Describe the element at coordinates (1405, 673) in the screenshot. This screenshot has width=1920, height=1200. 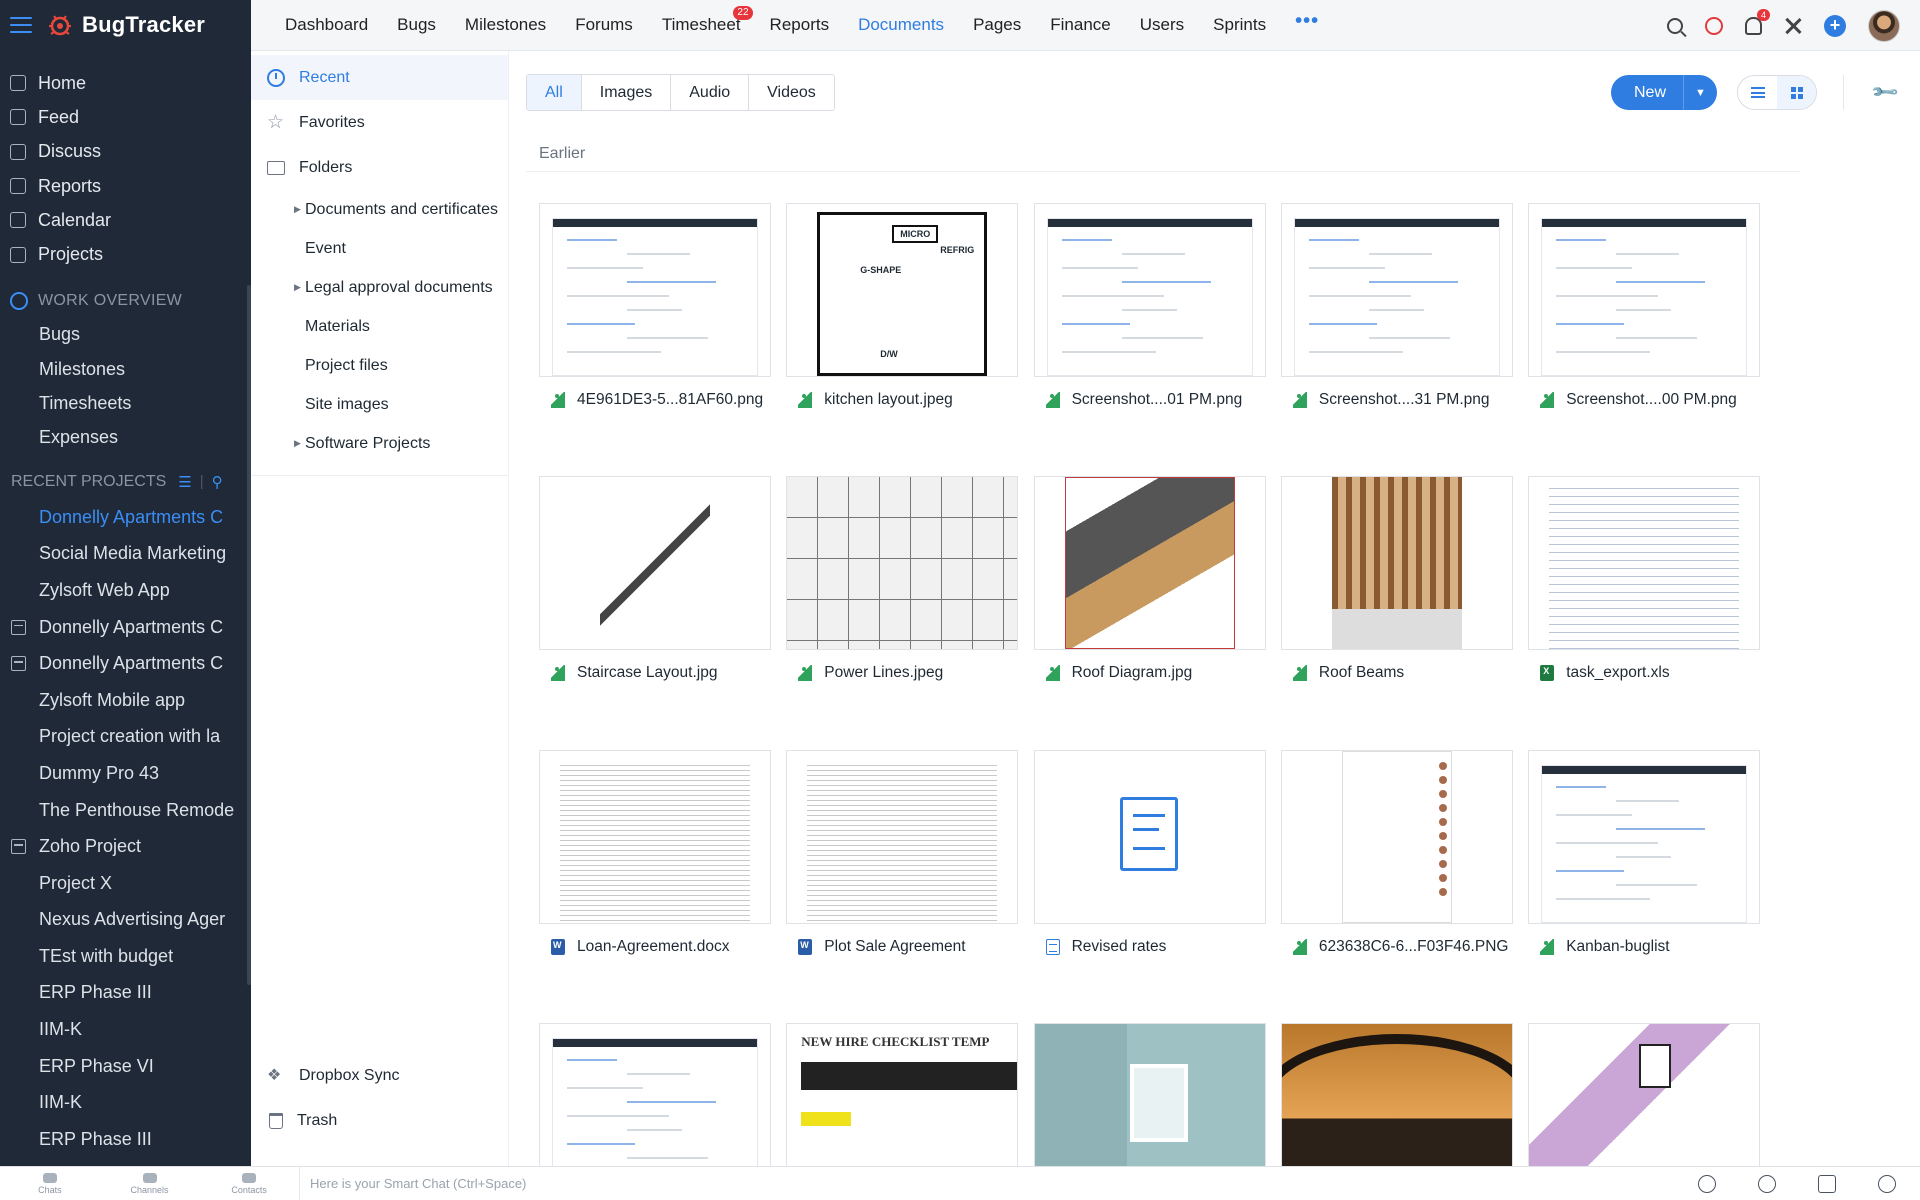
I see `file-name: Roof Beams` at that location.